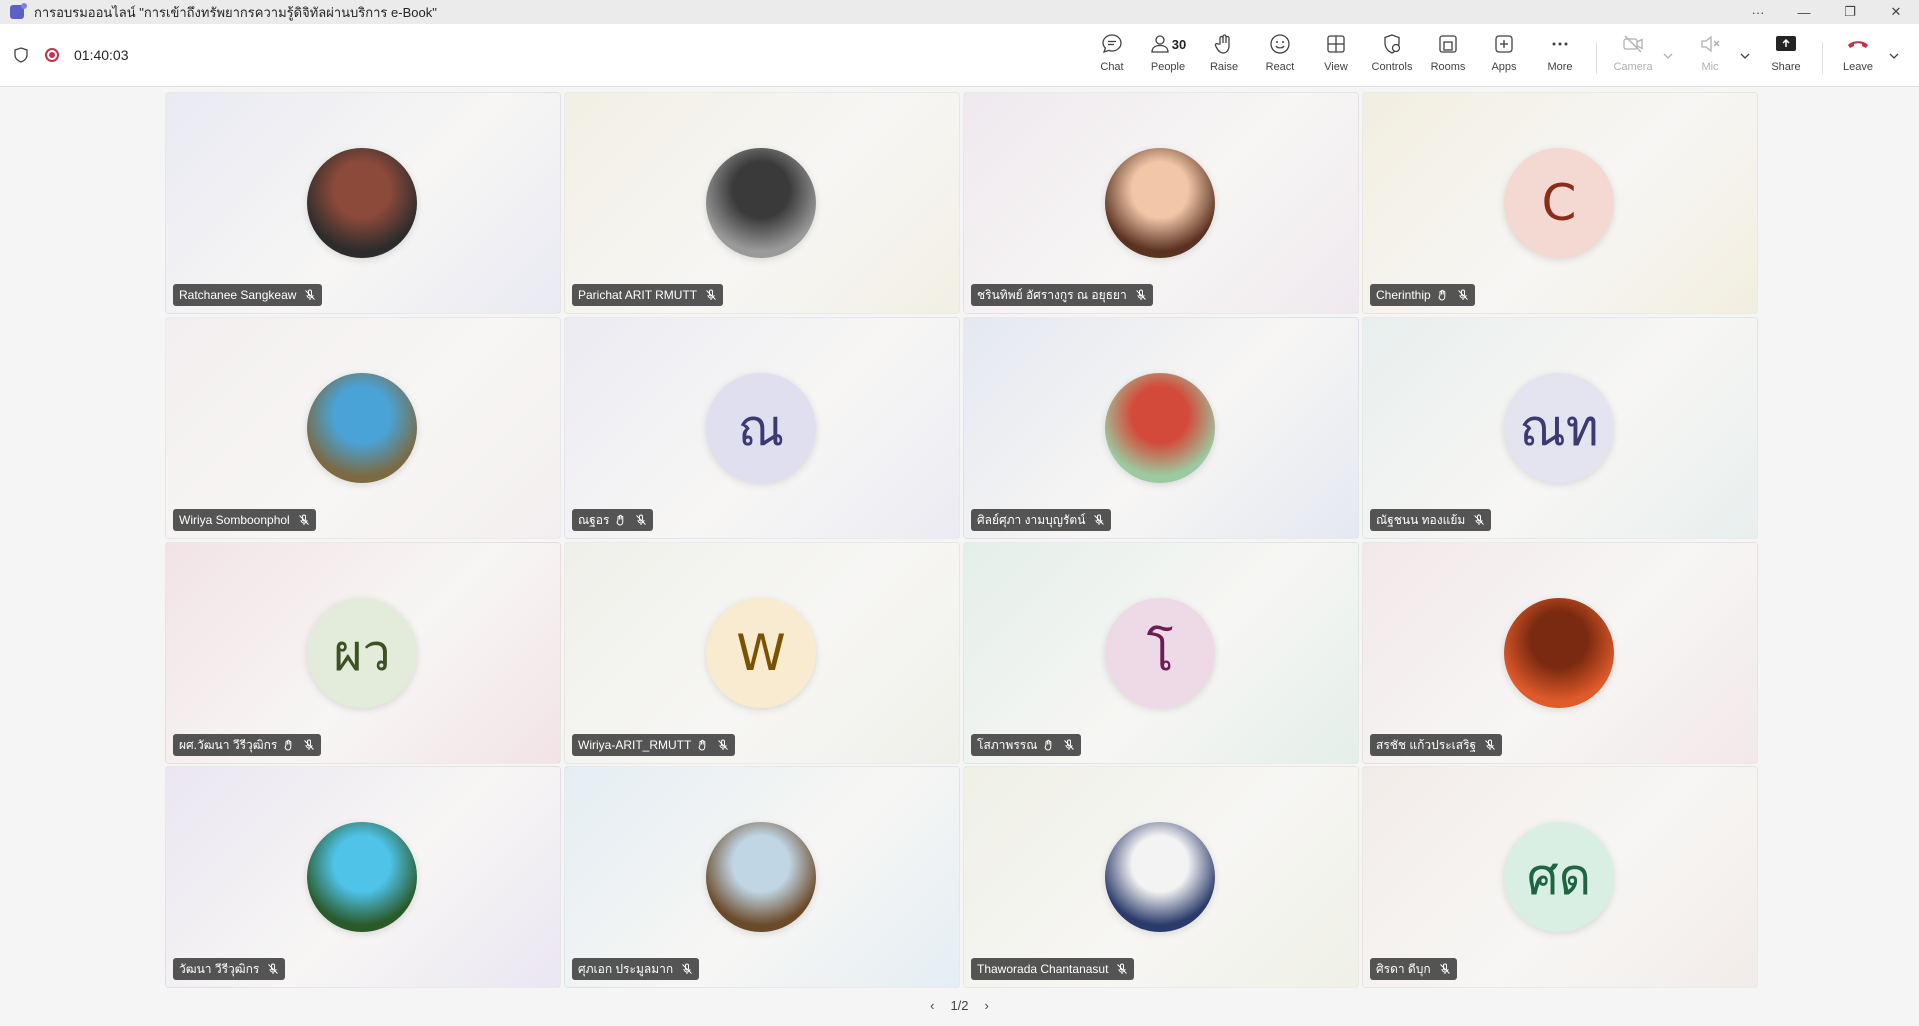 The width and height of the screenshot is (1919, 1026). Describe the element at coordinates (1560, 56) in the screenshot. I see `more-button: More` at that location.